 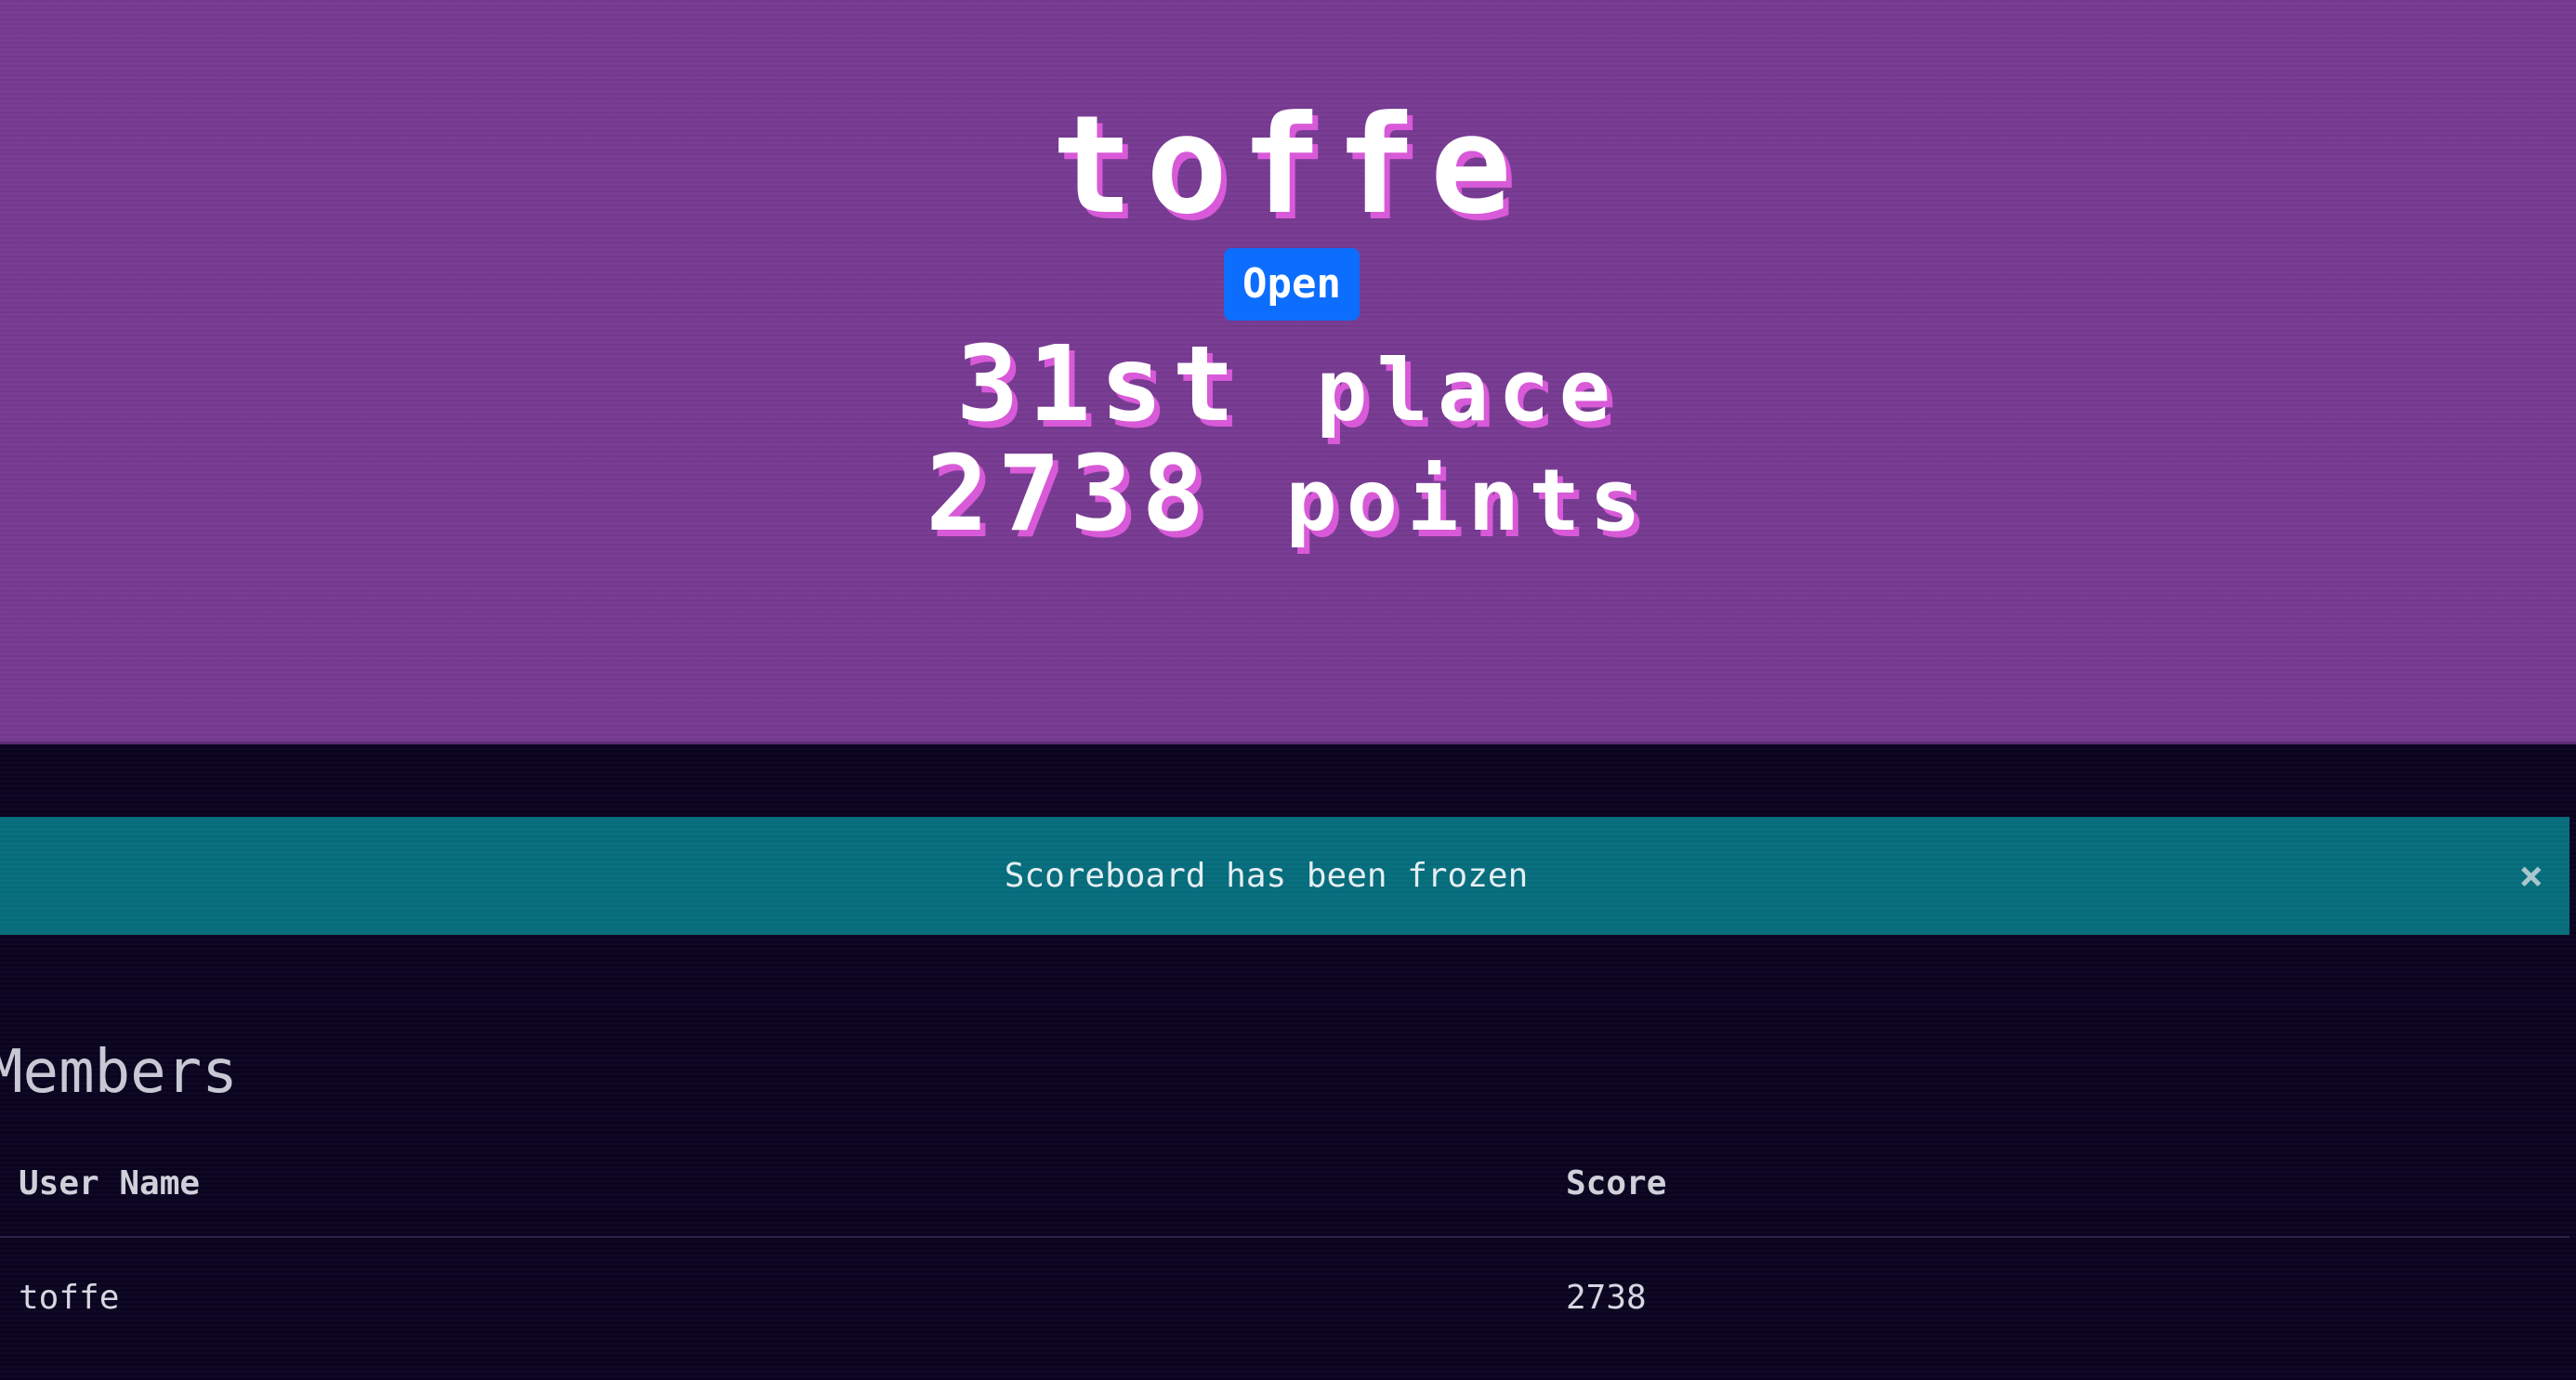 I want to click on points-word: points, so click(x=1467, y=500).